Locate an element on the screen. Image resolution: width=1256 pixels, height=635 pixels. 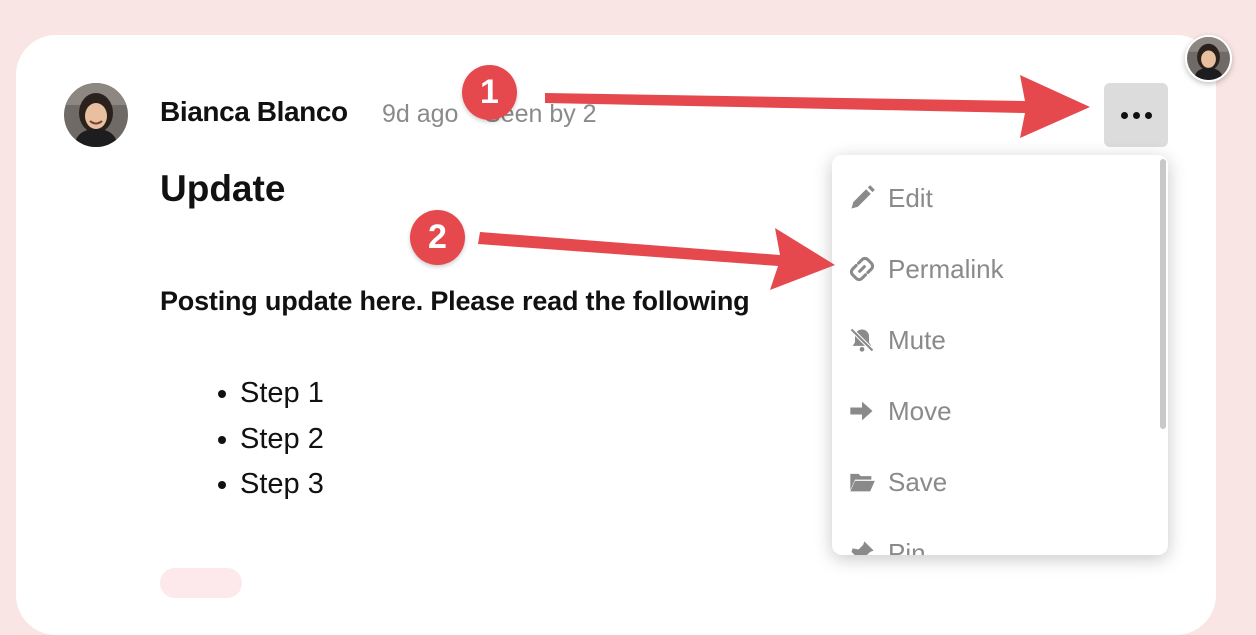
post-title: Update is located at coordinates (223, 188).